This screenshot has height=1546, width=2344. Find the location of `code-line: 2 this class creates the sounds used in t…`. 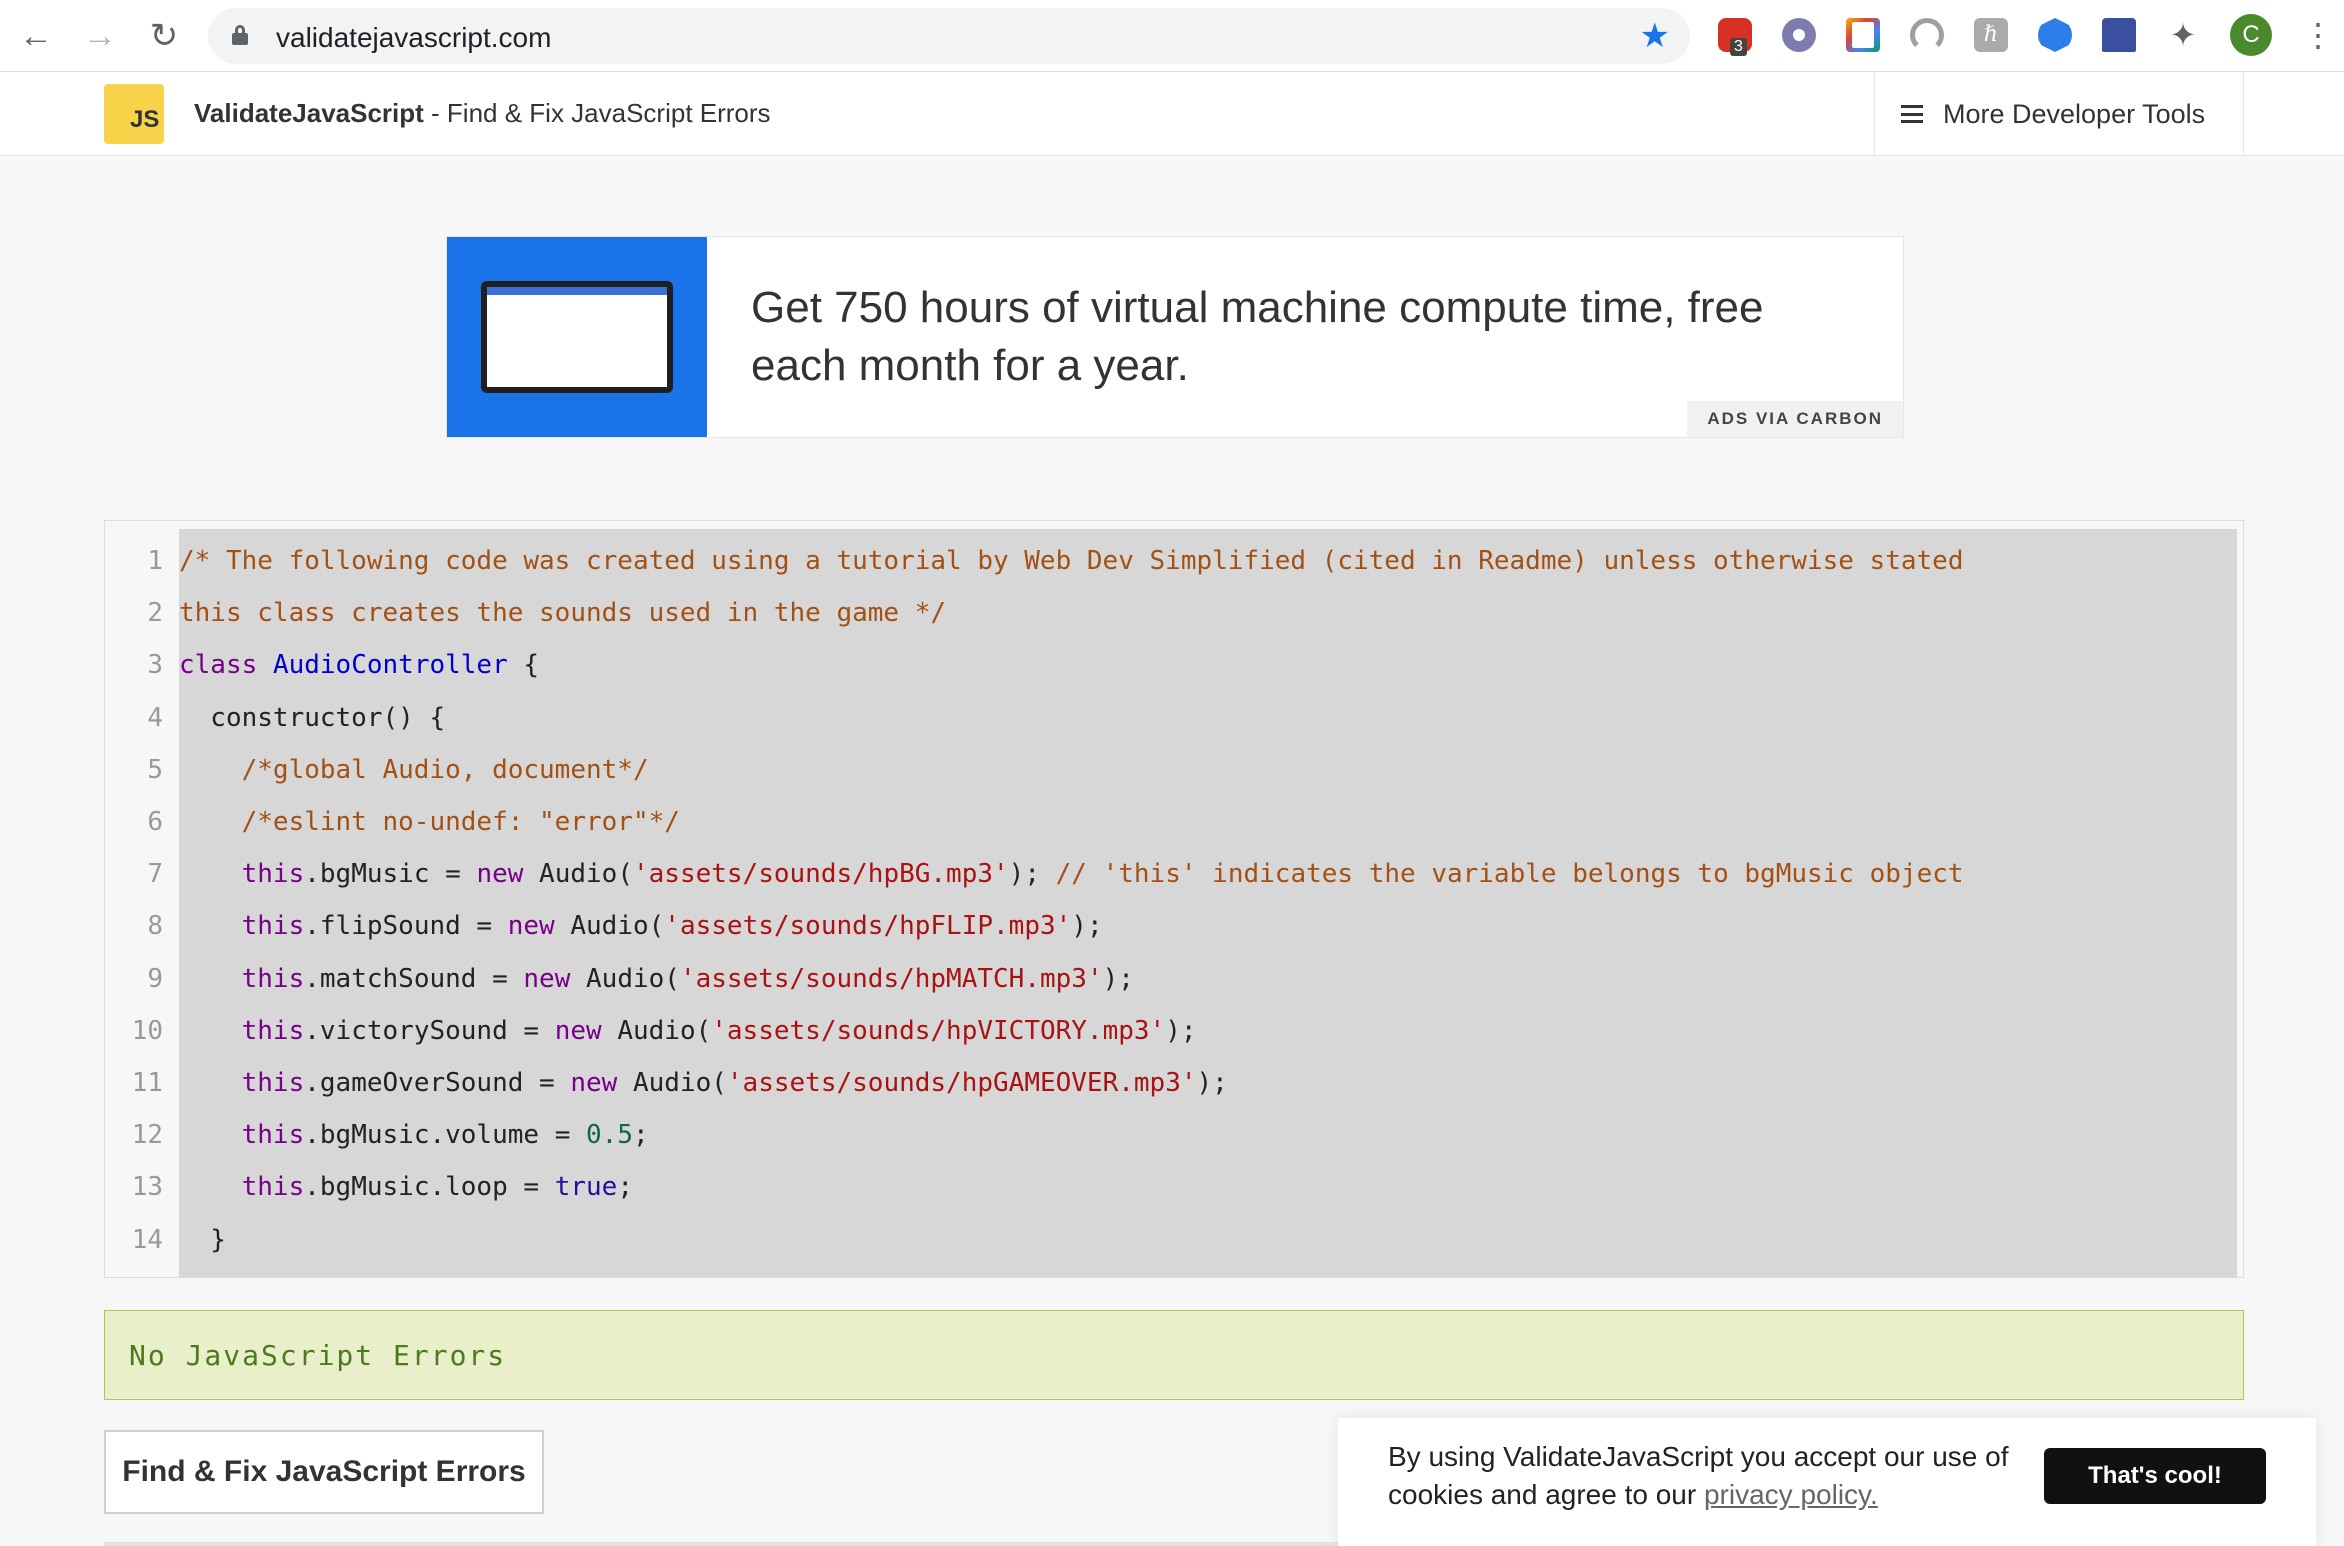

code-line: 2 this class creates the sounds used in t… is located at coordinates (1174, 613).